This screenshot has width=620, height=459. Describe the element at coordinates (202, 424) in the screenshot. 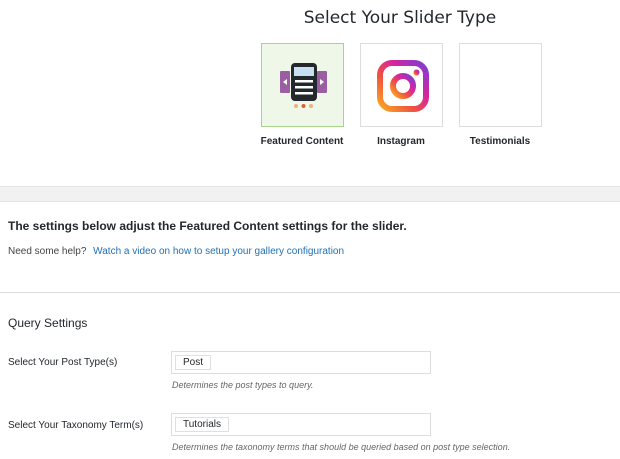

I see `taxonomy-term-token: Tutorials` at that location.